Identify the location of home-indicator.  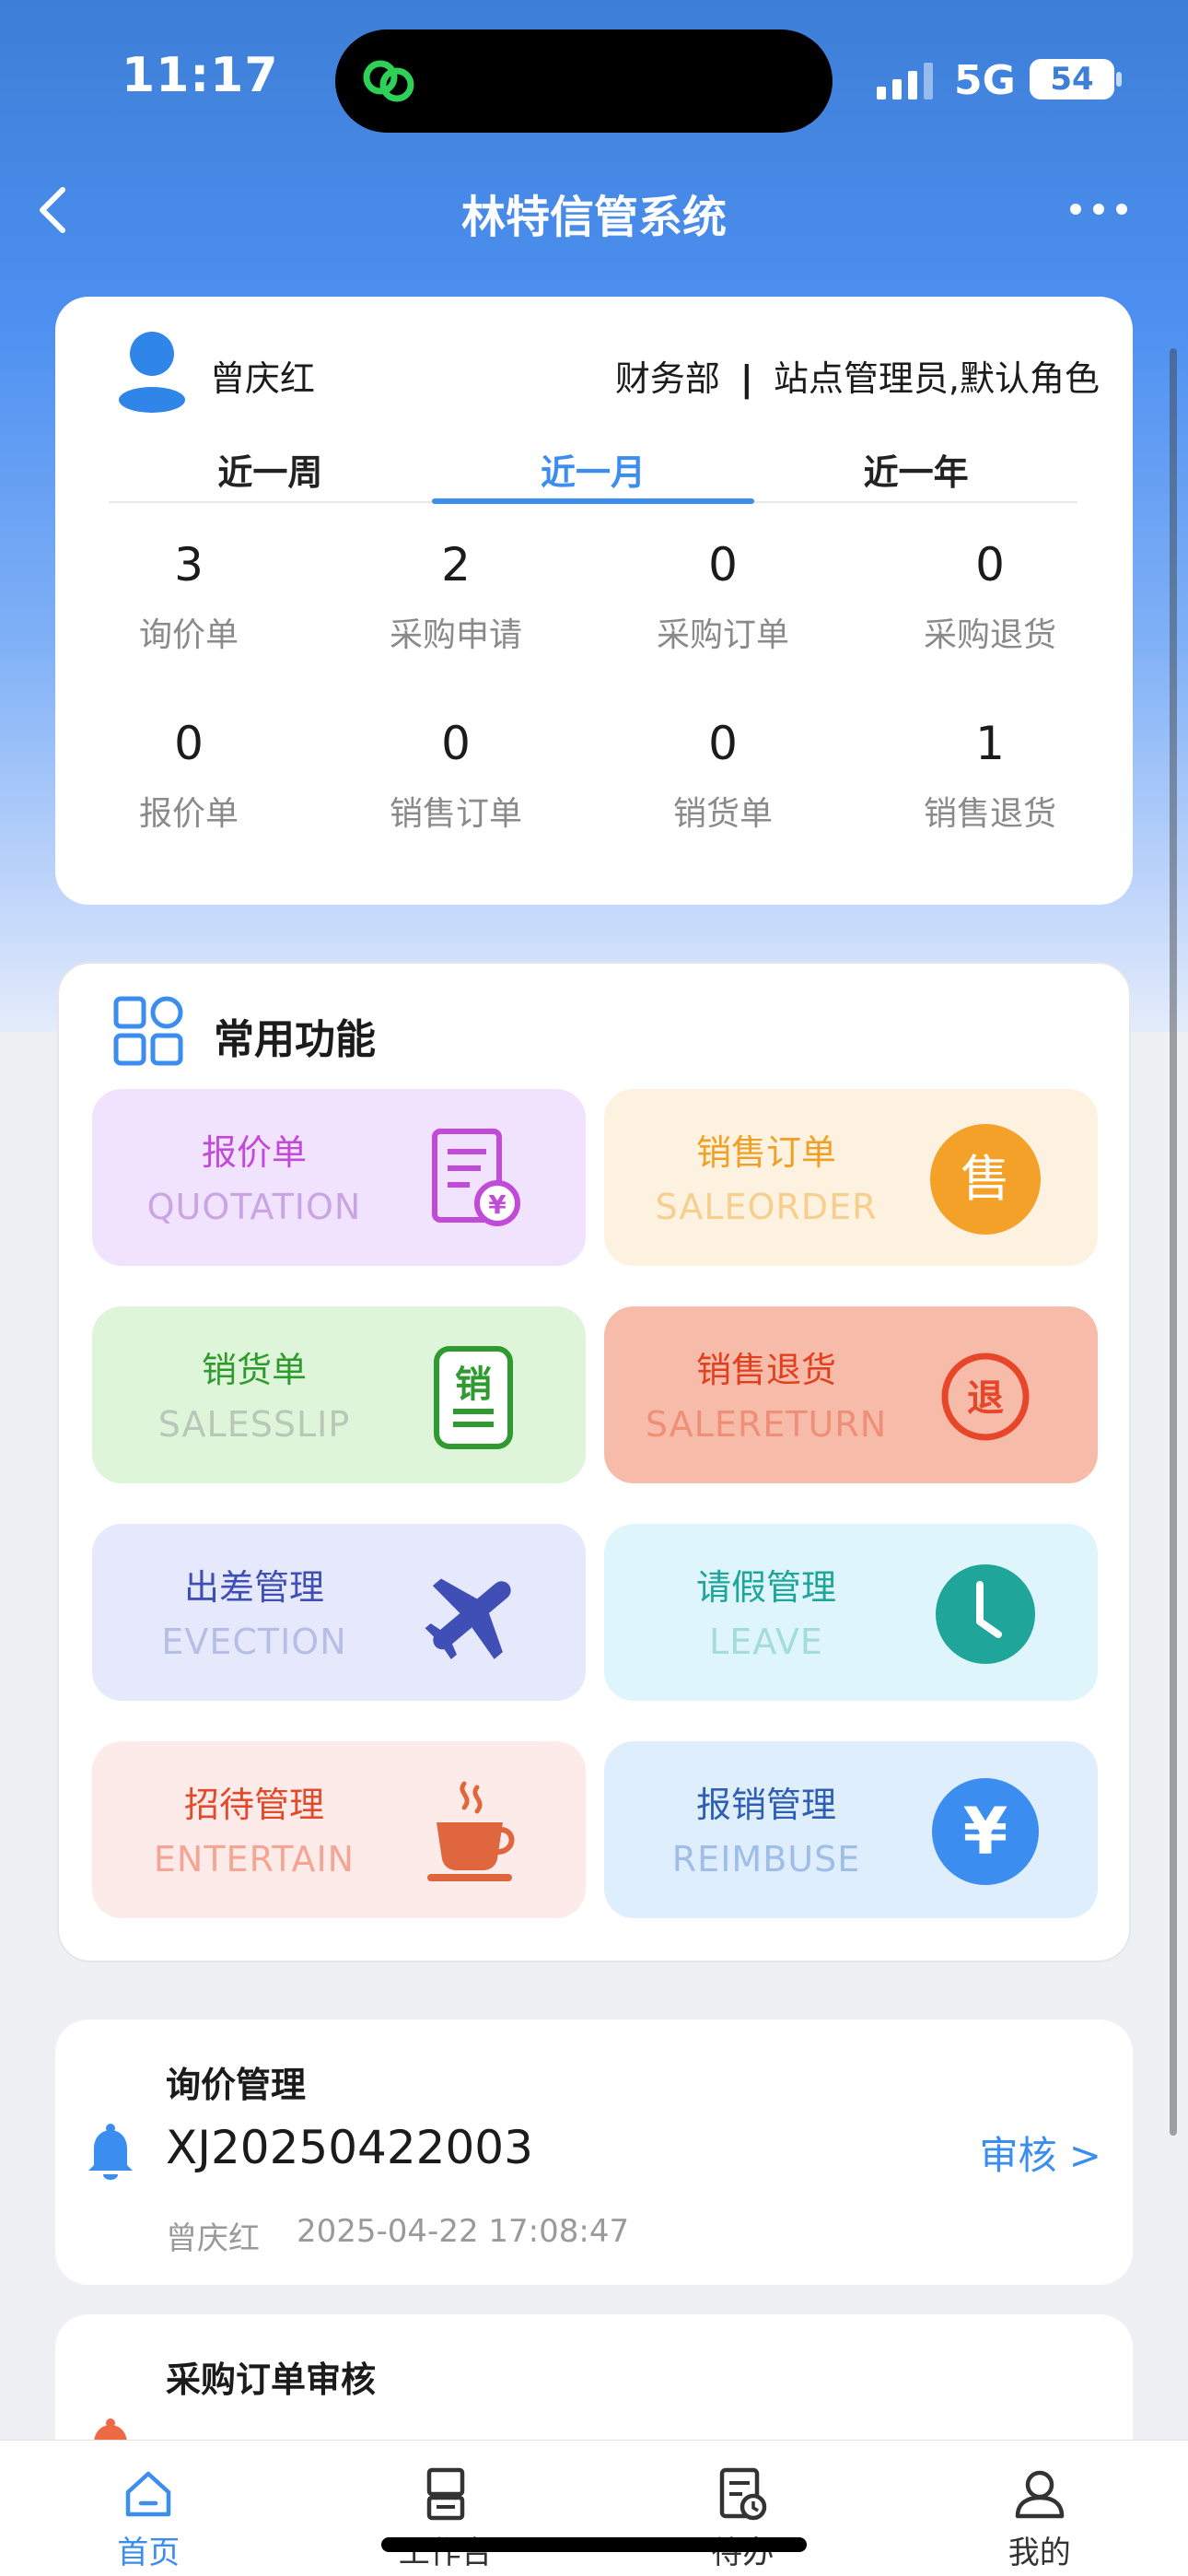
(594, 2544).